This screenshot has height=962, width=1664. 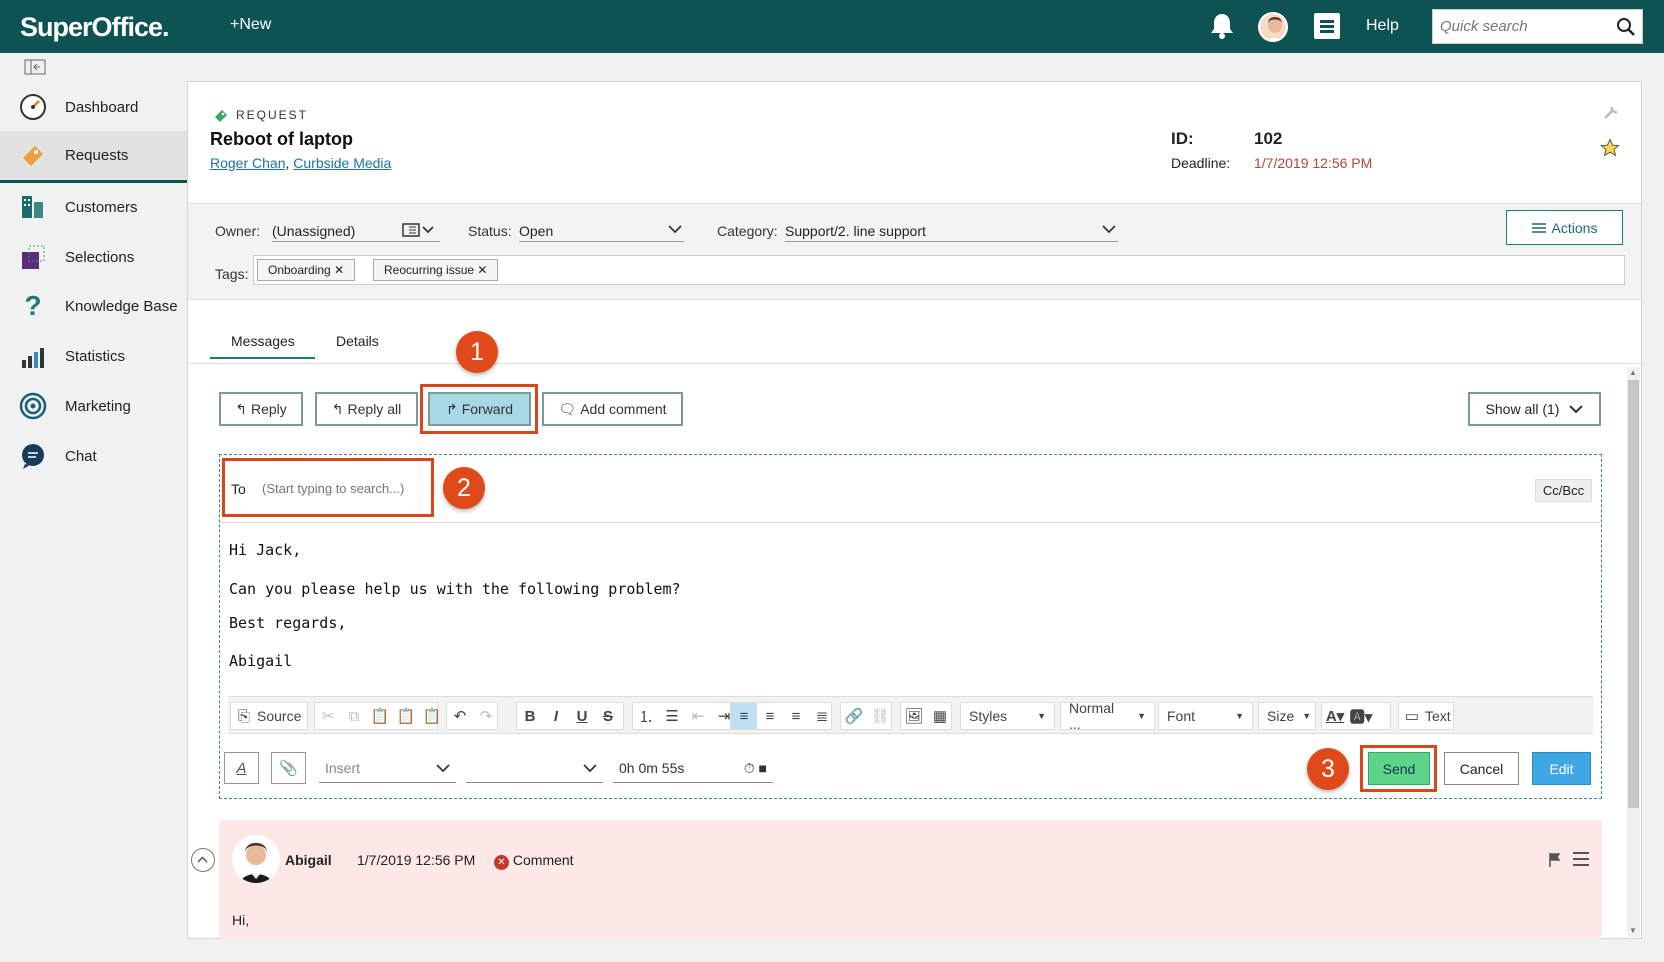 What do you see at coordinates (822, 716) in the screenshot?
I see `justify-icon: ≣` at bounding box center [822, 716].